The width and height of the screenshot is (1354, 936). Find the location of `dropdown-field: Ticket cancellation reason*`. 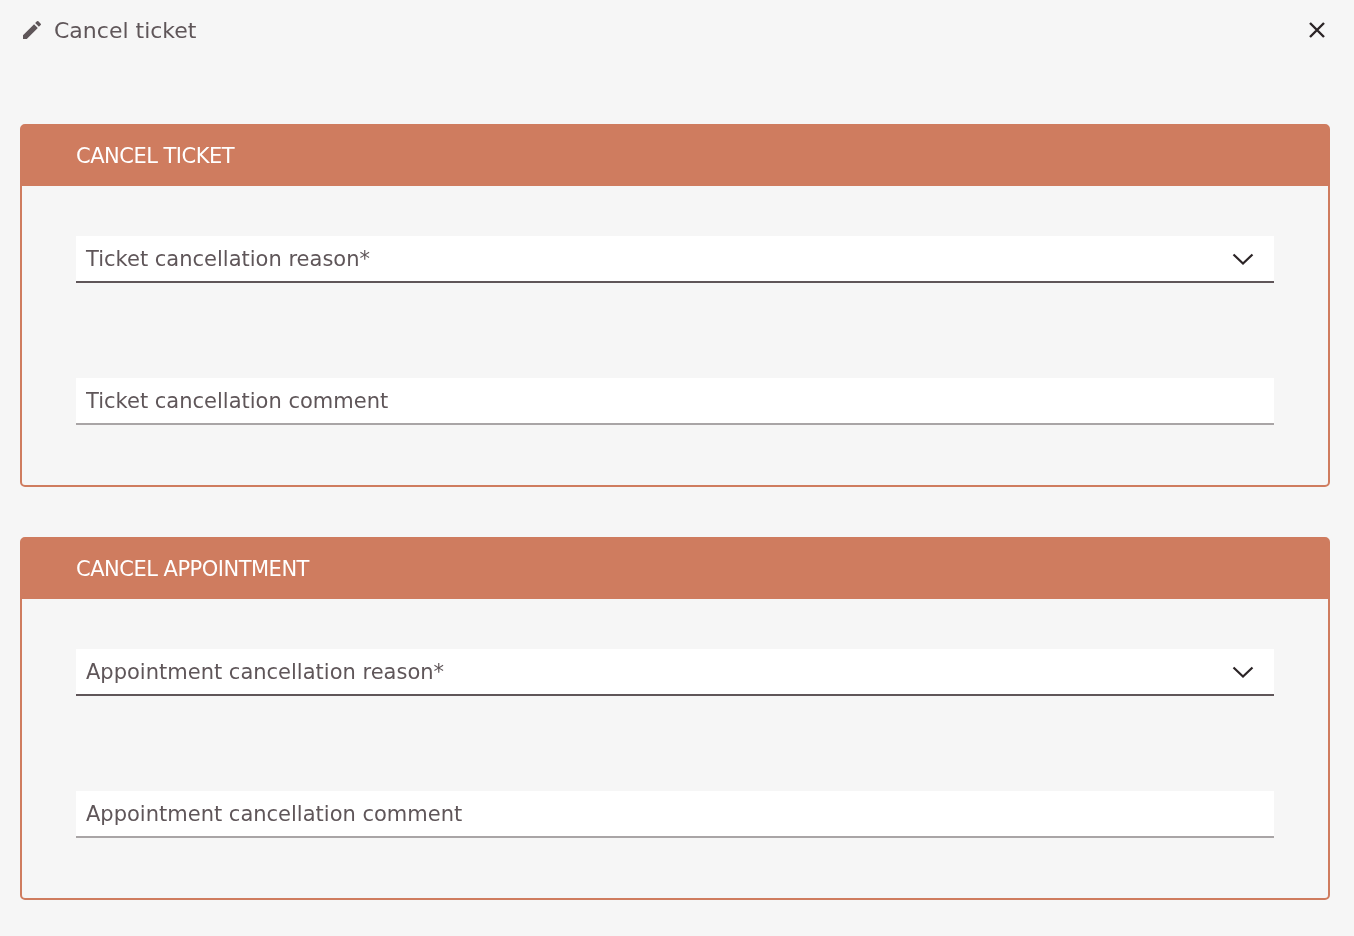

dropdown-field: Ticket cancellation reason* is located at coordinates (675, 259).